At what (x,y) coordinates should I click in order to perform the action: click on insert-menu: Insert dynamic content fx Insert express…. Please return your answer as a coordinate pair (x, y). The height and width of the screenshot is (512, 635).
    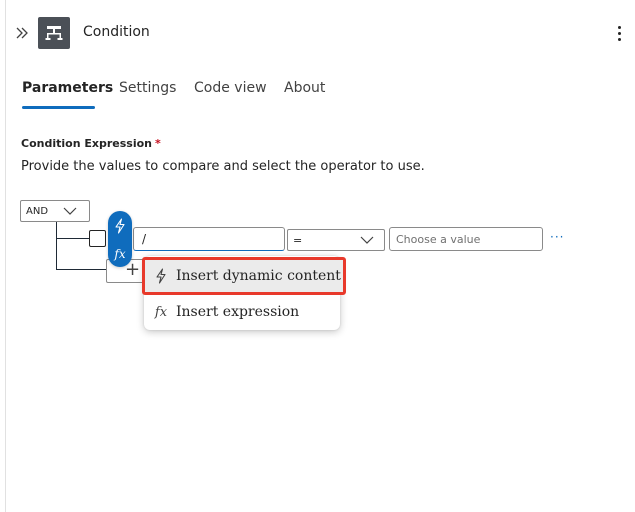
    Looking at the image, I should click on (244, 293).